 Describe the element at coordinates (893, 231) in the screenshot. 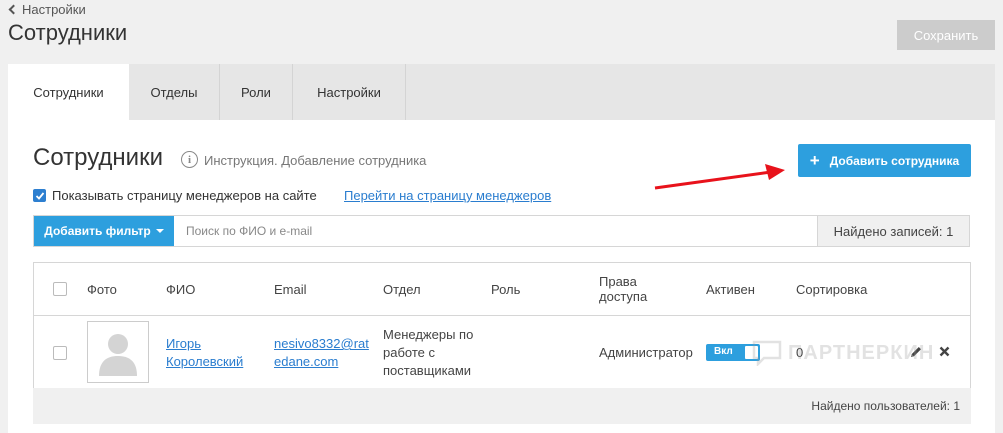

I see `found-records: Найдено записей: 1` at that location.